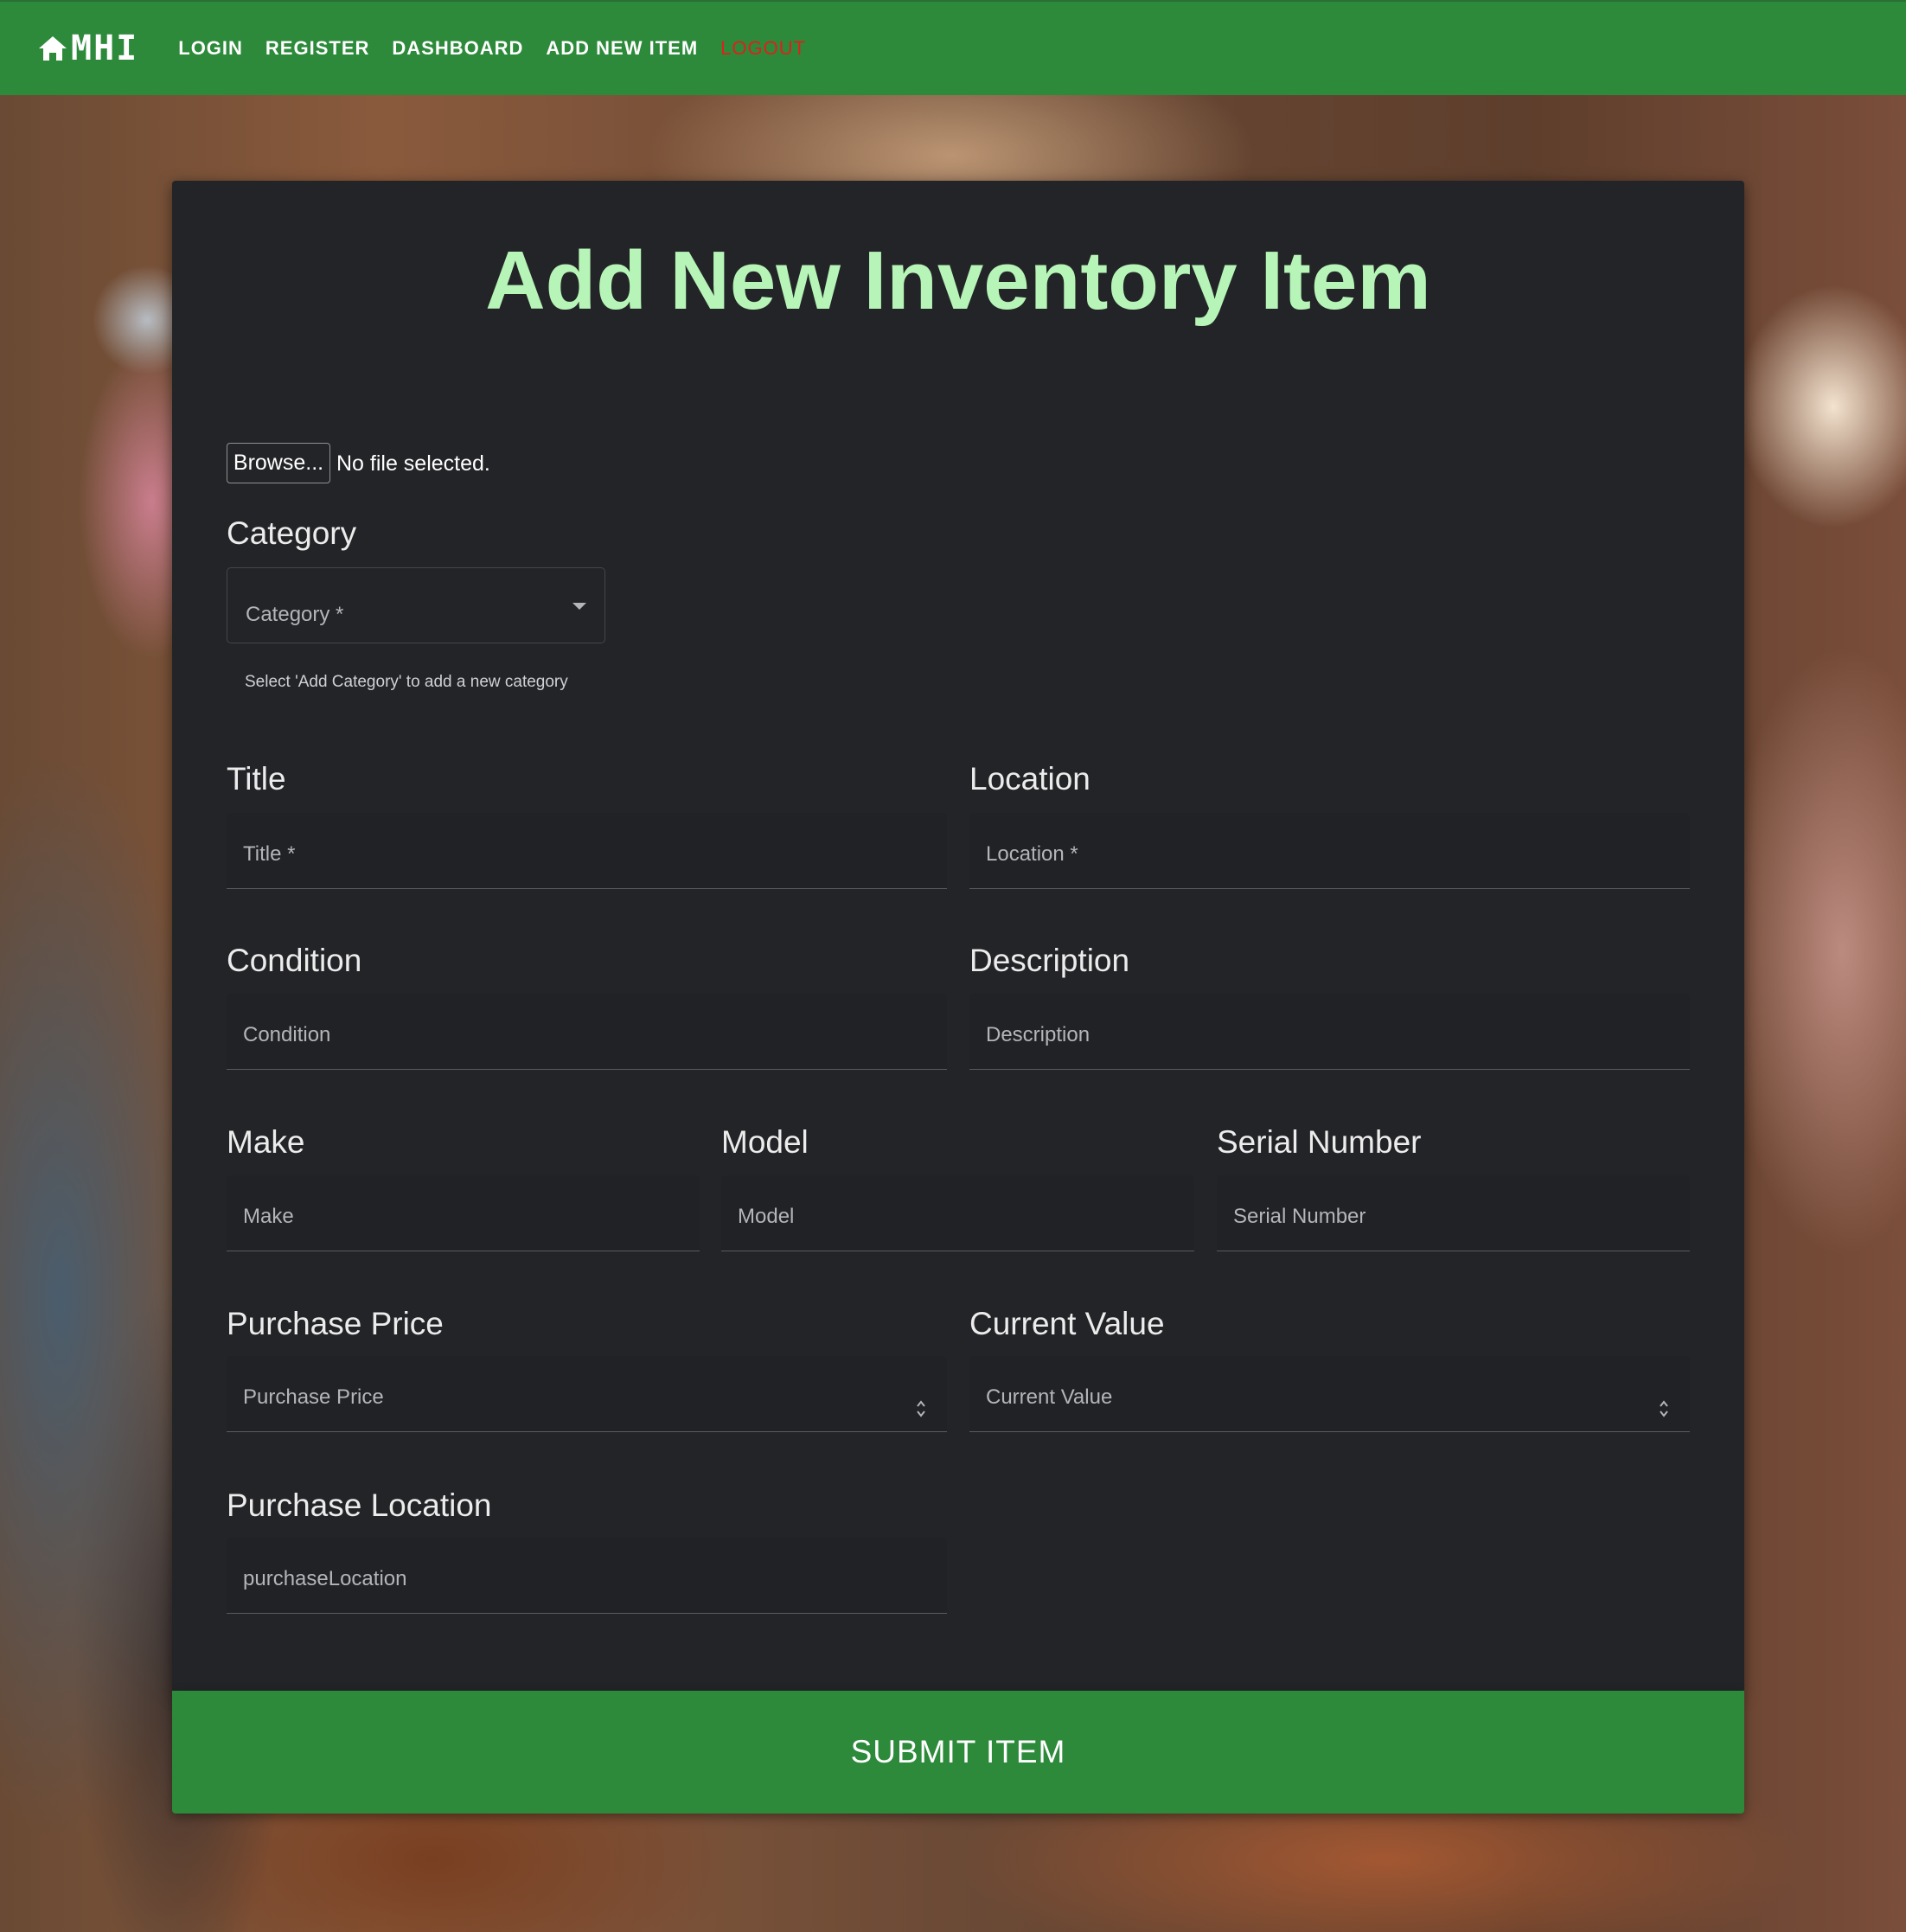  Describe the element at coordinates (1030, 778) in the screenshot. I see `location-label: Location` at that location.